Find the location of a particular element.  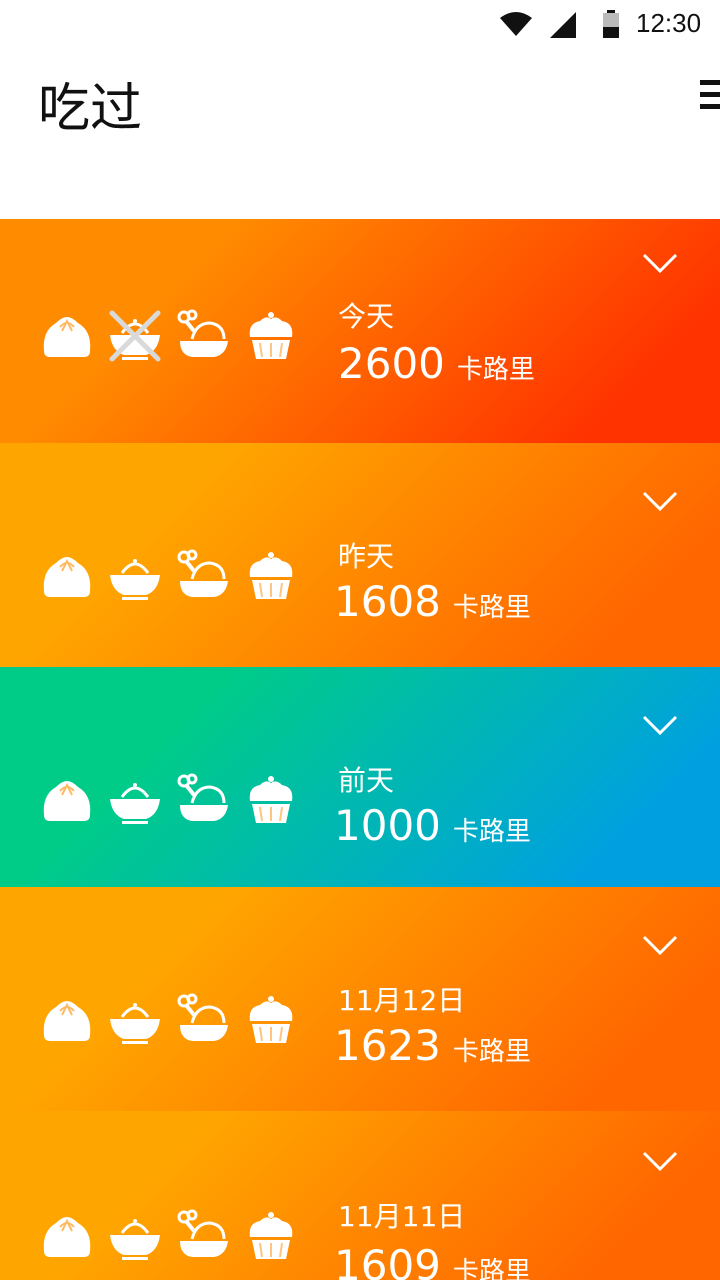

day-label: 11月12日 is located at coordinates (402, 1000).